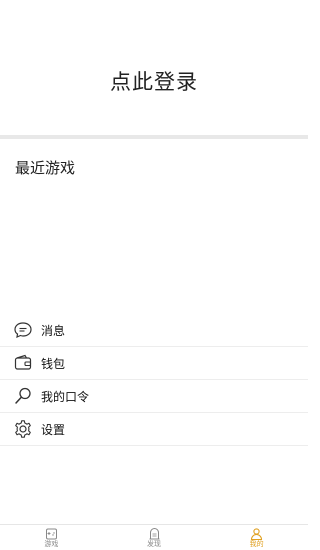  I want to click on discover-icon, so click(154, 533).